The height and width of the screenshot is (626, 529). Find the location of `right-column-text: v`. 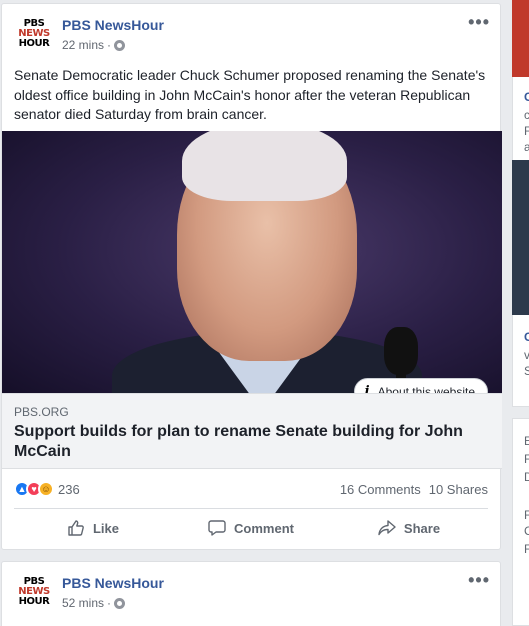

right-column-text: v is located at coordinates (526, 355).